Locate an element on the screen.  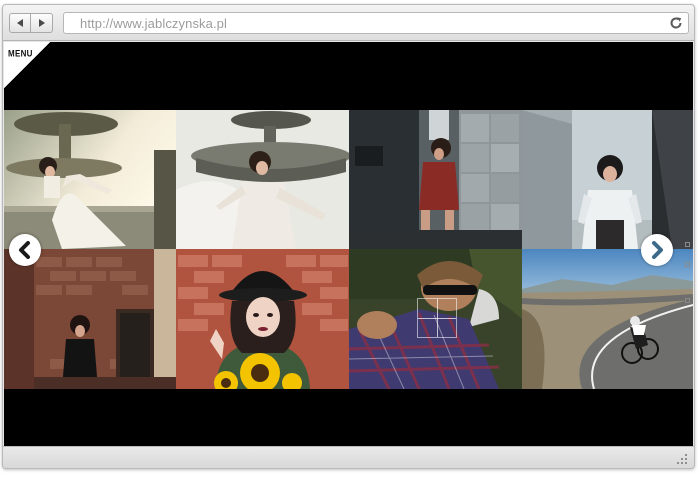
photo-8-image is located at coordinates (607, 319).